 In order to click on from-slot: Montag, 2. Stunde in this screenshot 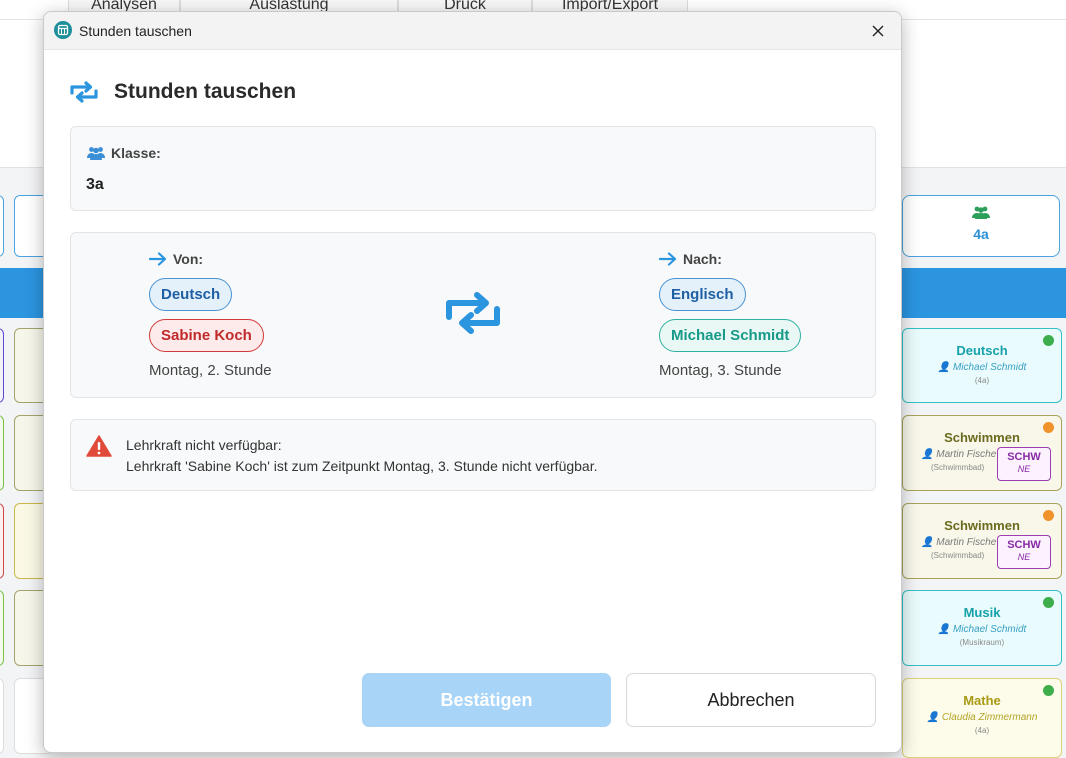, I will do `click(210, 370)`.